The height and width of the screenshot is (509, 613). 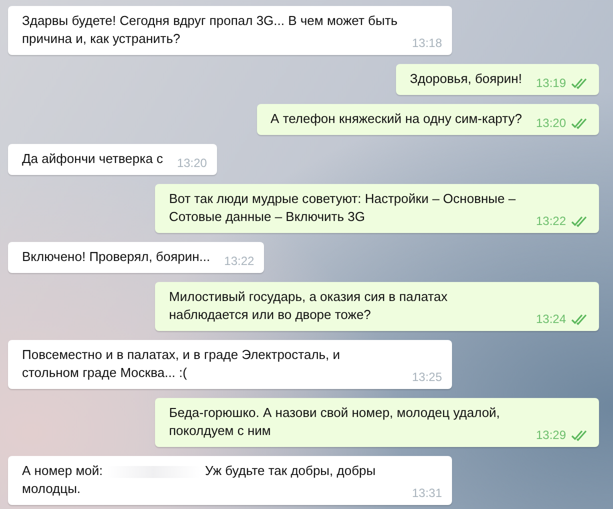 What do you see at coordinates (427, 493) in the screenshot?
I see `message-time: 13:31` at bounding box center [427, 493].